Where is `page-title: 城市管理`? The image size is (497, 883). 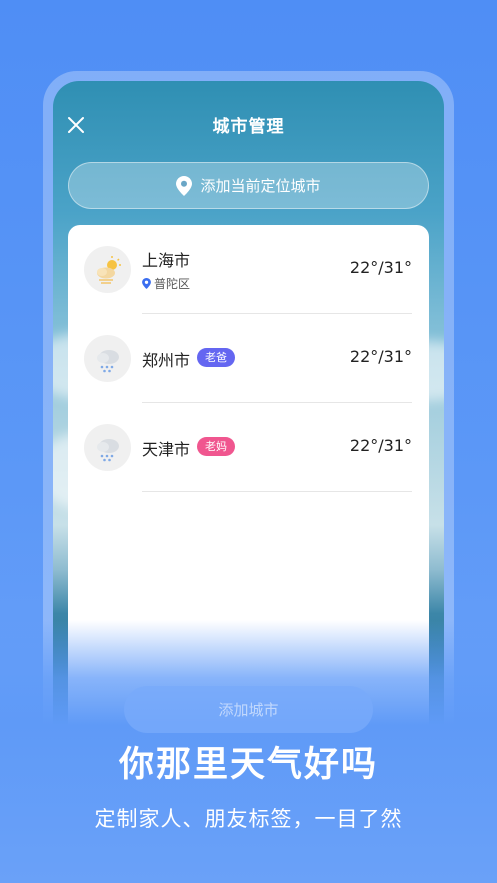 page-title: 城市管理 is located at coordinates (248, 127).